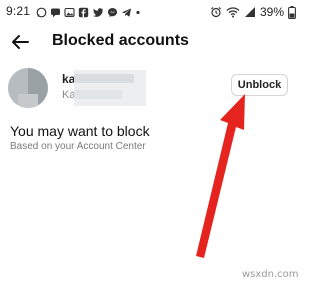 This screenshot has height=287, width=320. What do you see at coordinates (233, 12) in the screenshot?
I see `wifi-icon` at bounding box center [233, 12].